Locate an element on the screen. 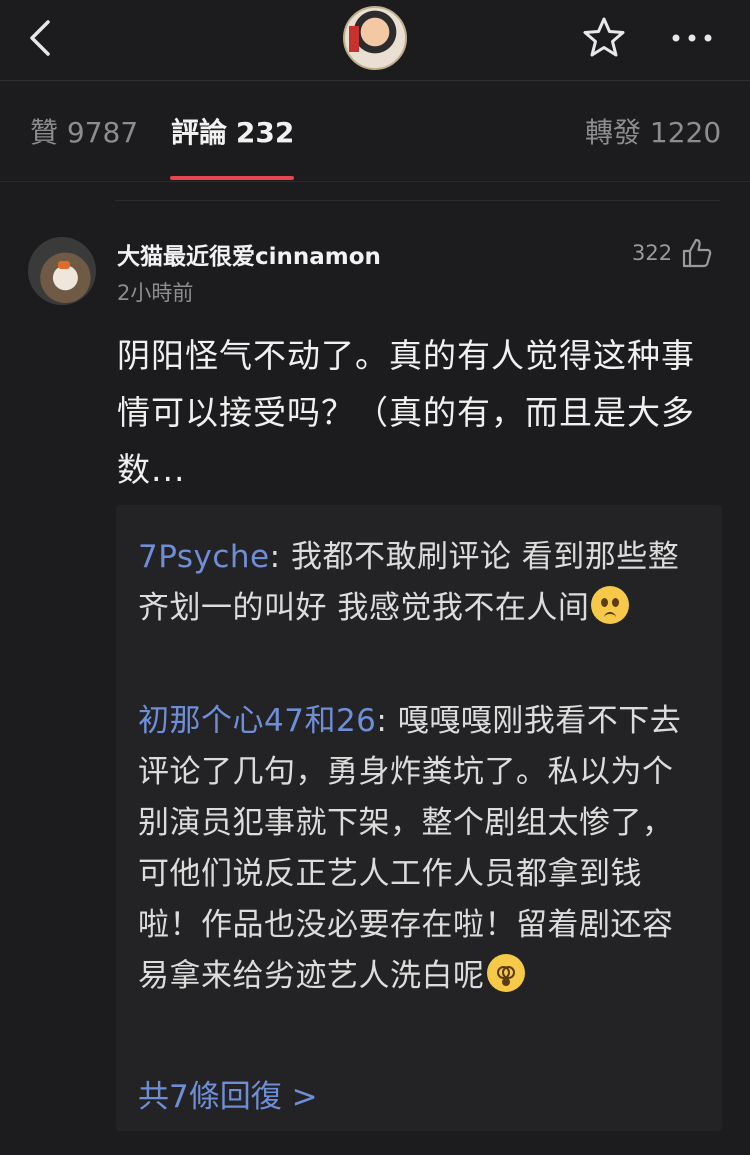 The width and height of the screenshot is (750, 1155). interaction-tabs: 贊 9787 評論 232 轉發 1220 is located at coordinates (375, 131).